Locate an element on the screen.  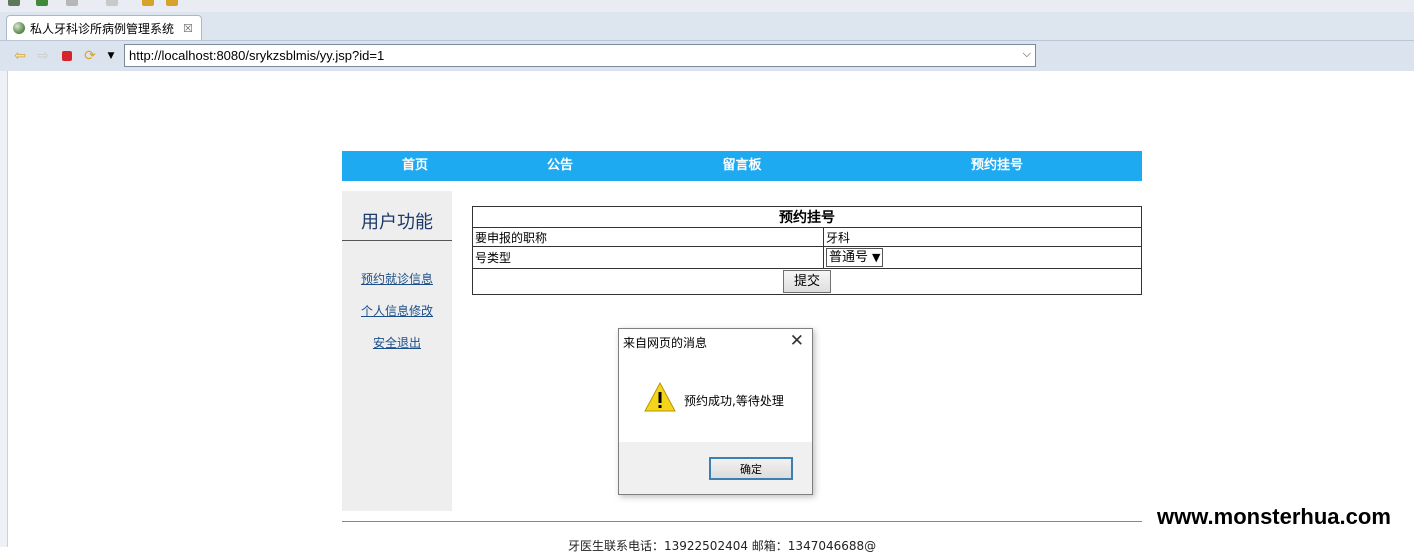
dialog-message: 预约成功,等待处理 is located at coordinates (734, 401).